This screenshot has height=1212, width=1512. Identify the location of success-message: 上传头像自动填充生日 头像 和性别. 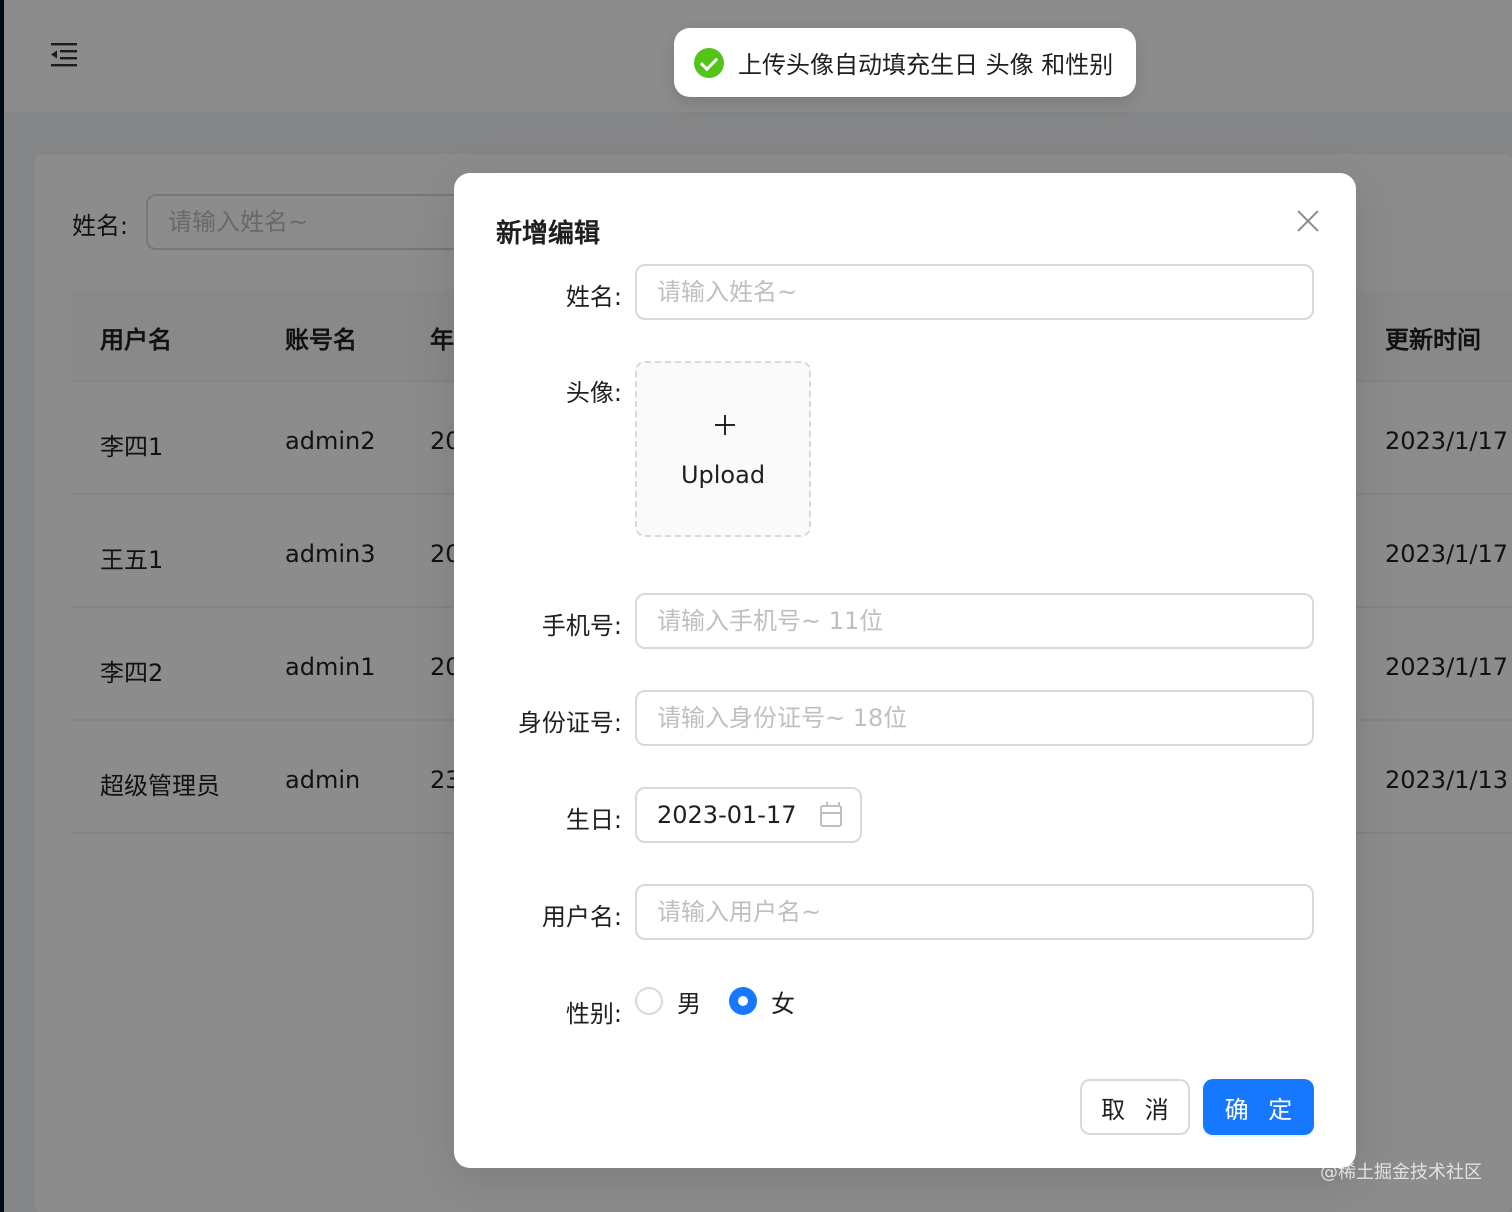
(905, 62).